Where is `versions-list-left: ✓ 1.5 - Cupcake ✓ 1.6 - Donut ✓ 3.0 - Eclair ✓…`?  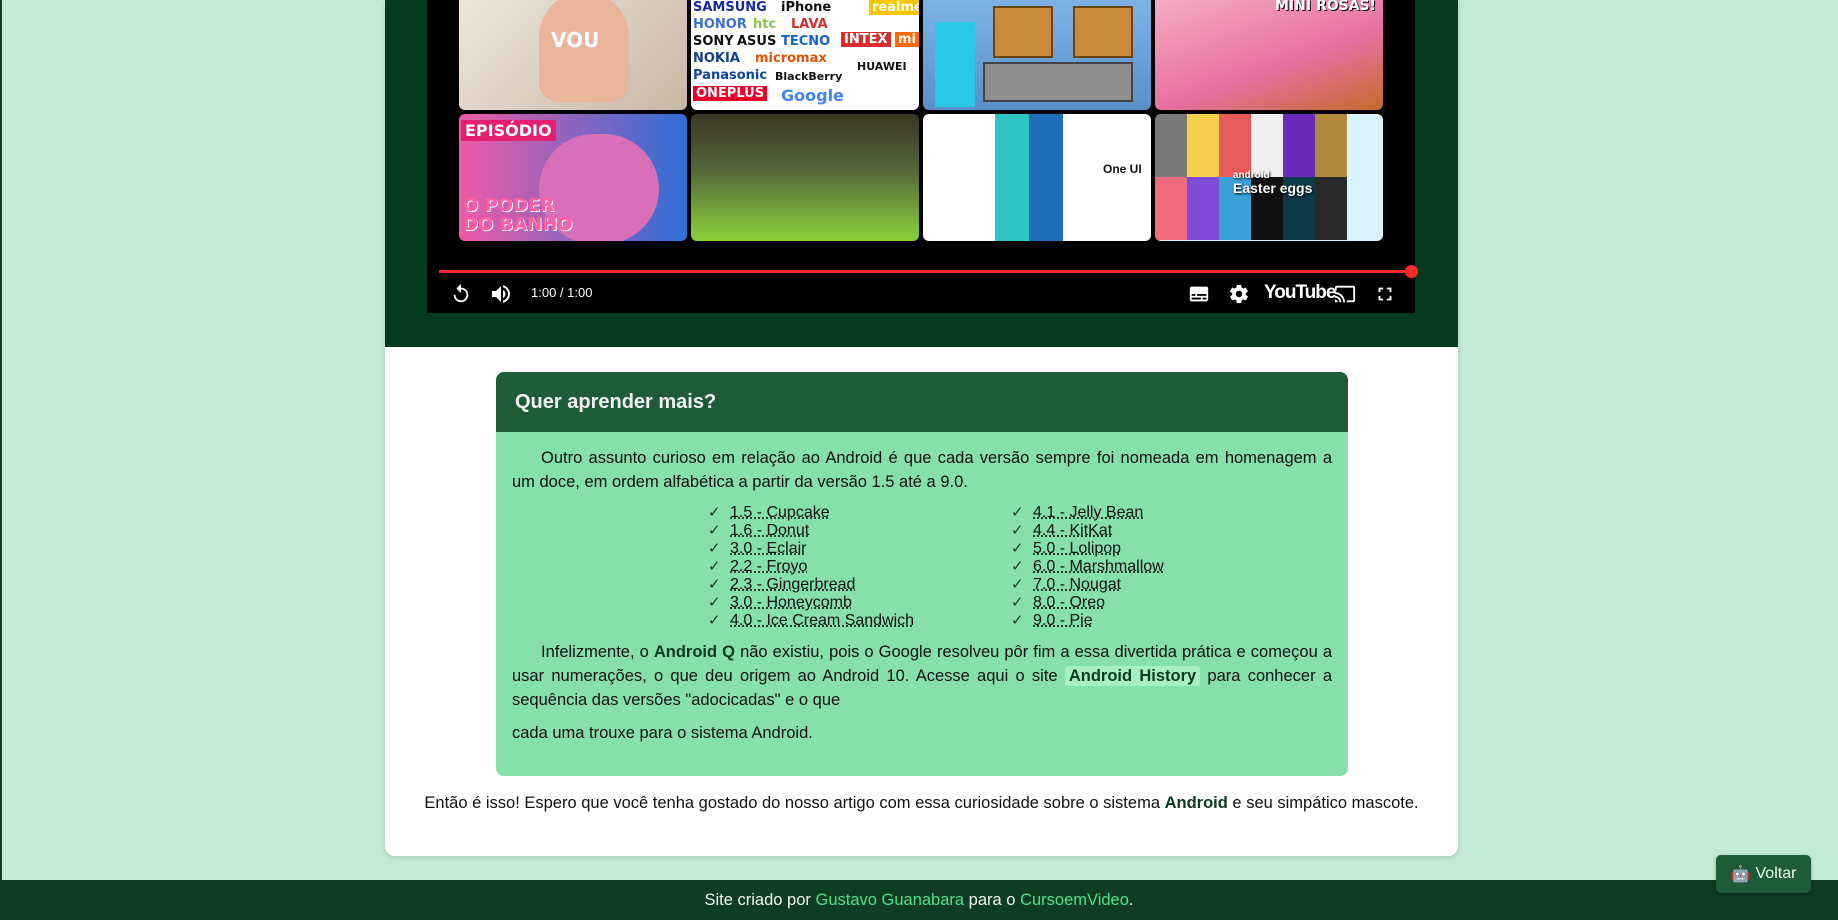 versions-list-left: ✓ 1.5 - Cupcake ✓ 1.6 - Donut ✓ 3.0 - Eclair ✓… is located at coordinates (859, 567).